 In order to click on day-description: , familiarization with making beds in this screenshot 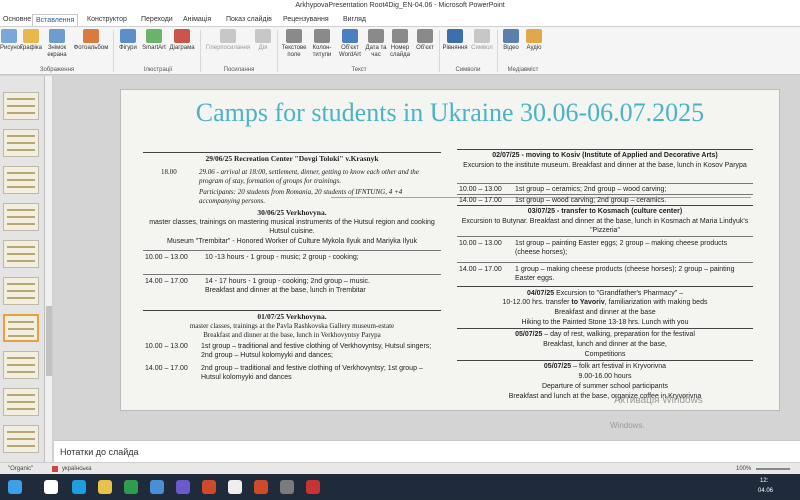, I will do `click(656, 302)`.